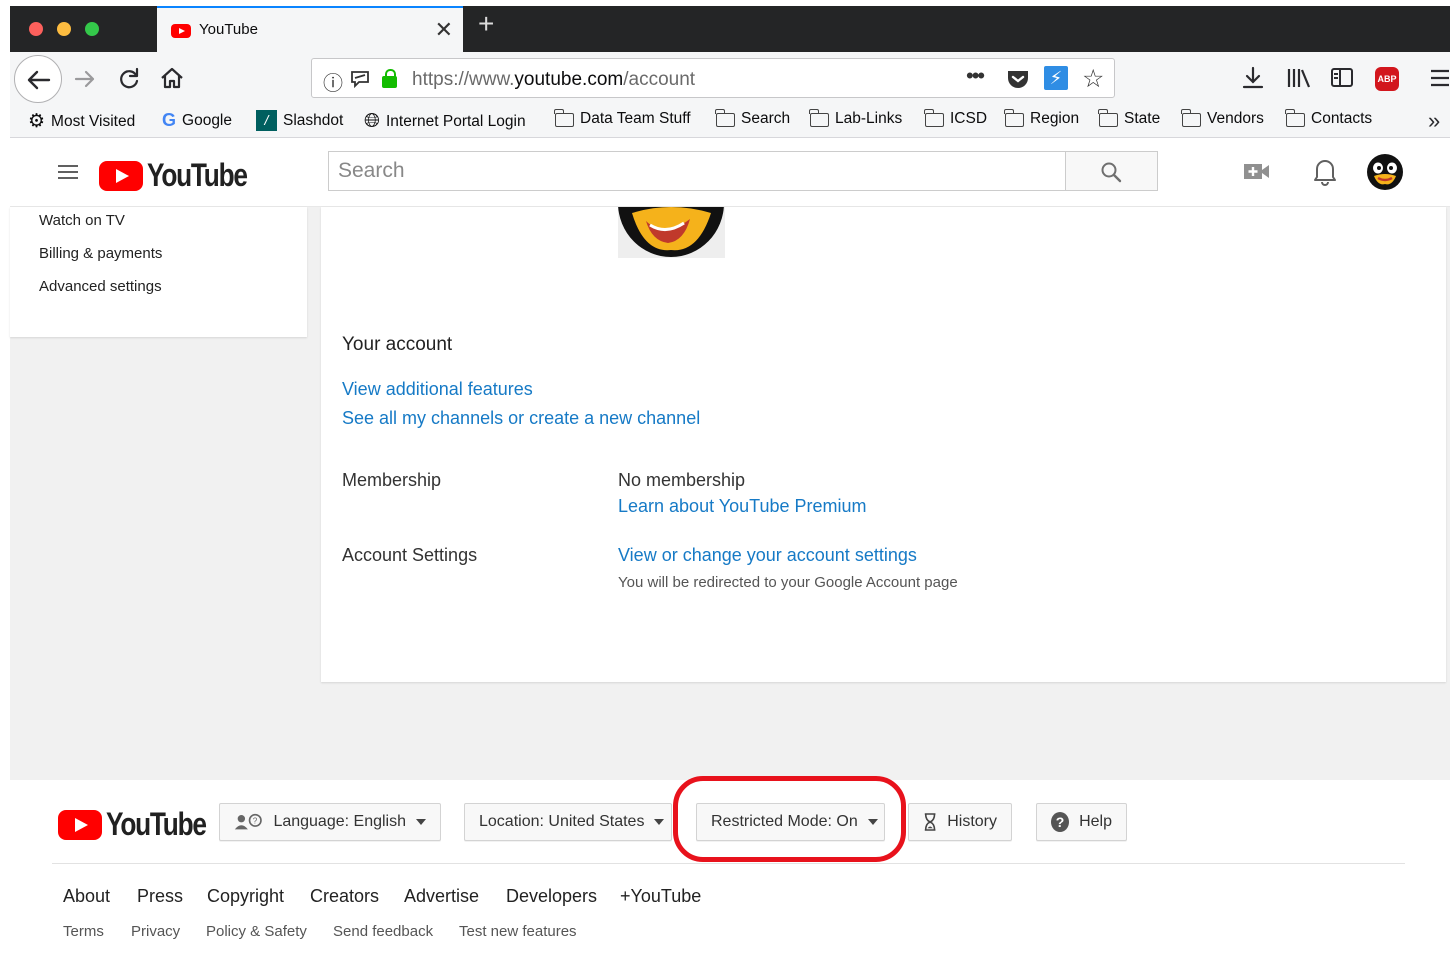 The width and height of the screenshot is (1450, 980). Describe the element at coordinates (1434, 121) in the screenshot. I see `chevron-right-icon: »` at that location.